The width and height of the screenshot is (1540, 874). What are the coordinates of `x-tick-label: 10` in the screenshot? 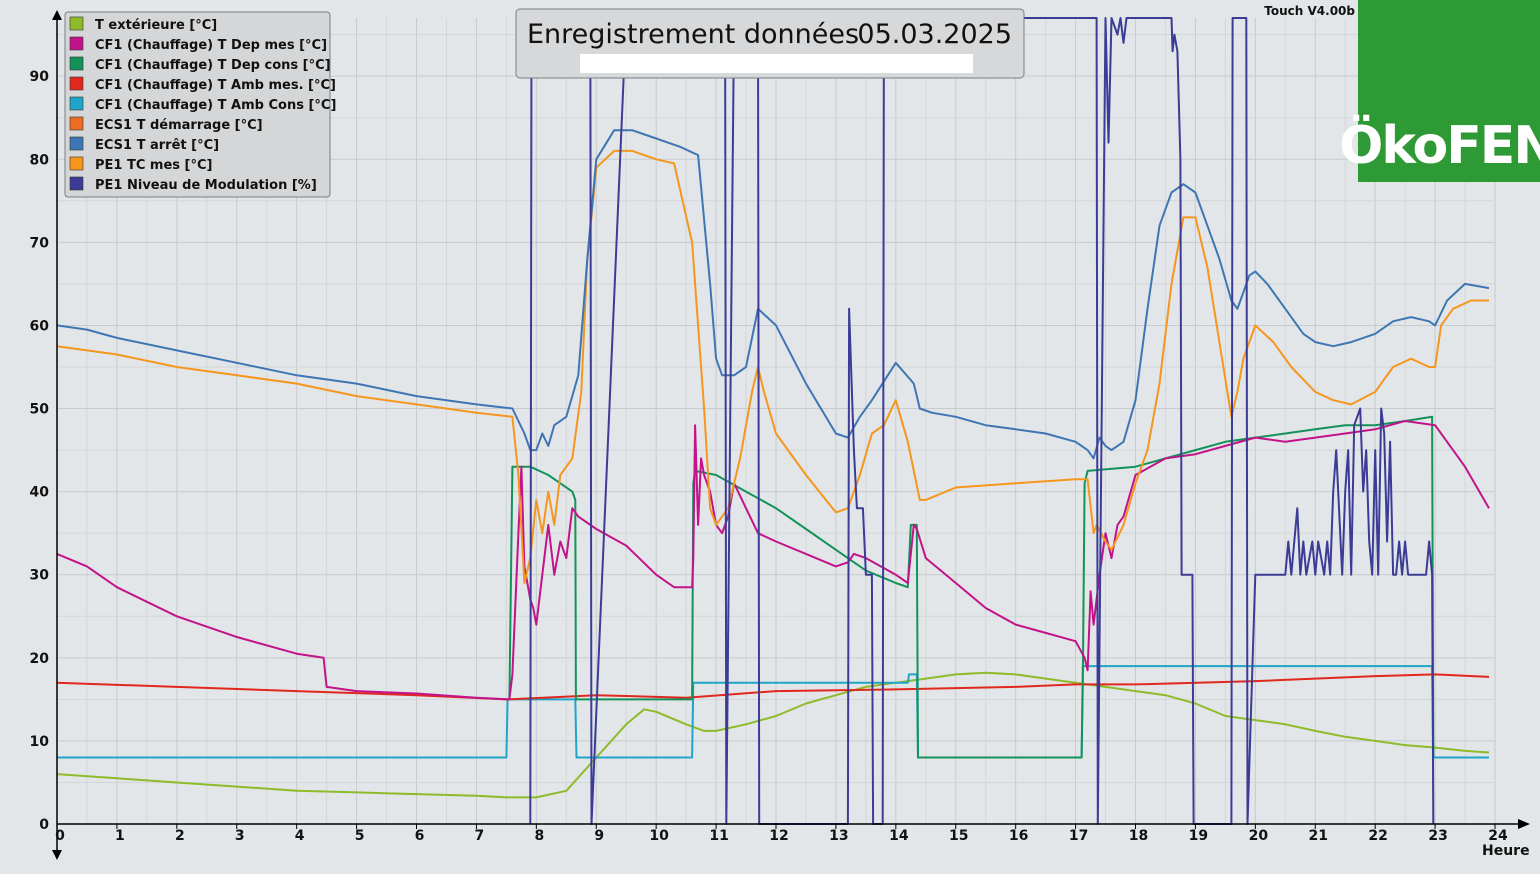 It's located at (659, 836).